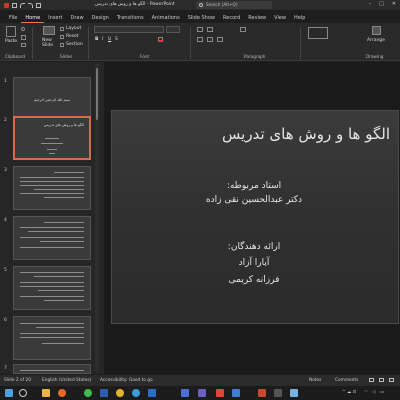  What do you see at coordinates (97, 94) in the screenshot?
I see `thumbnail-scroll-thumb` at bounding box center [97, 94].